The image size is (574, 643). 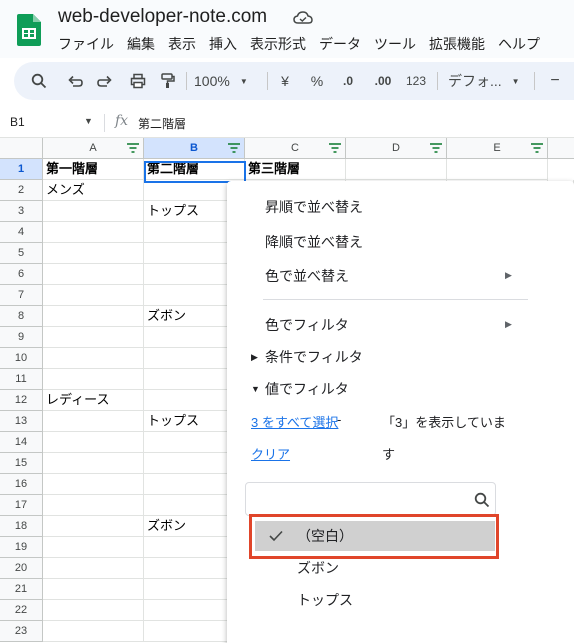 I want to click on cell-a12: レディース, so click(x=93, y=400).